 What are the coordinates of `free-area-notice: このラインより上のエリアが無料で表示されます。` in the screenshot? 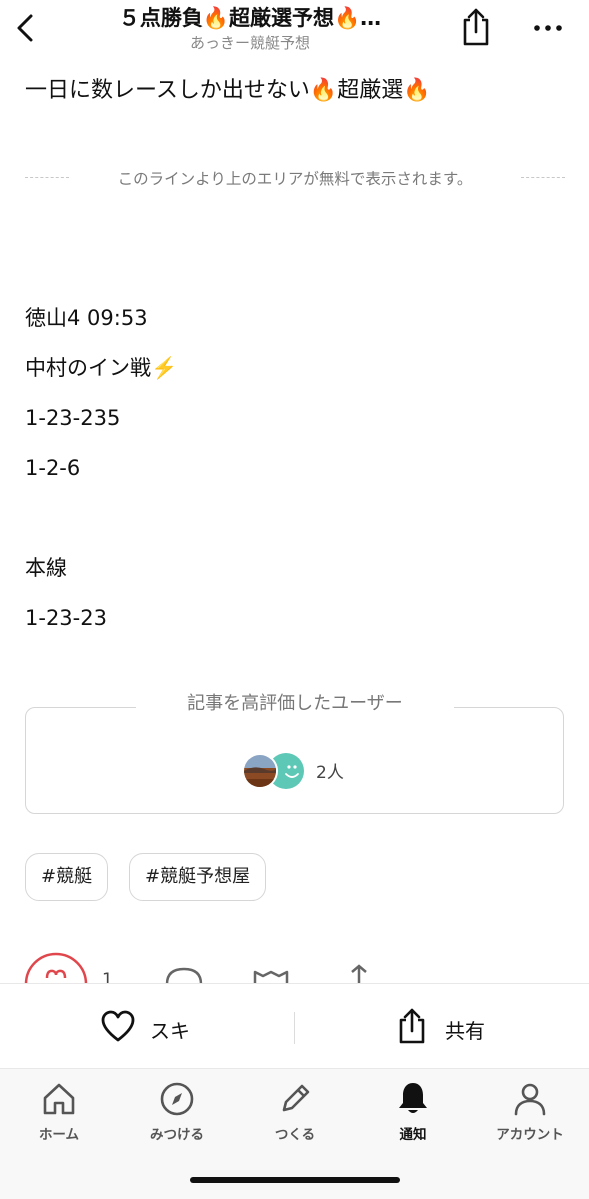 It's located at (295, 179).